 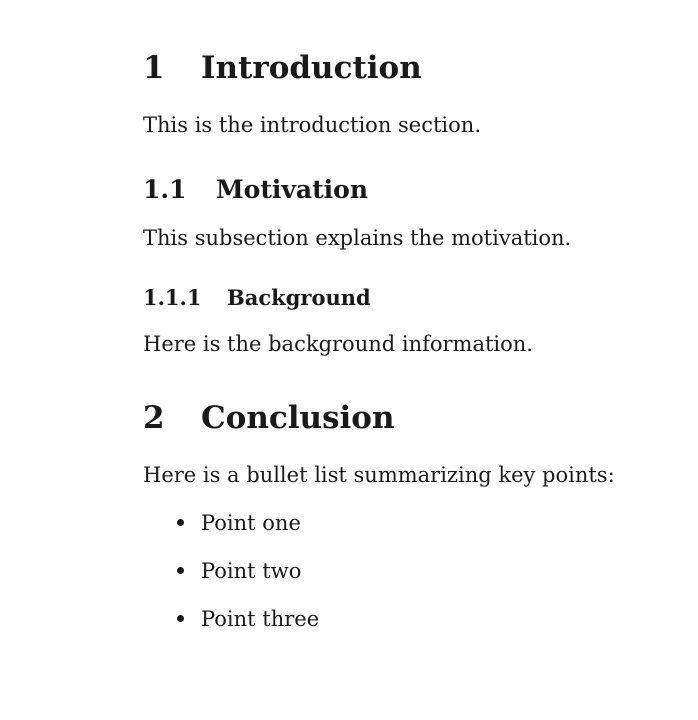 What do you see at coordinates (299, 297) in the screenshot?
I see `subsubsection-title: Background` at bounding box center [299, 297].